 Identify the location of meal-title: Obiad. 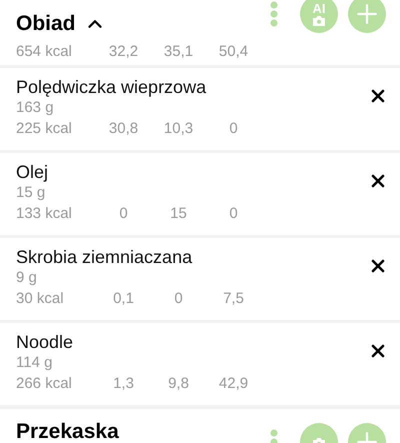
(46, 24).